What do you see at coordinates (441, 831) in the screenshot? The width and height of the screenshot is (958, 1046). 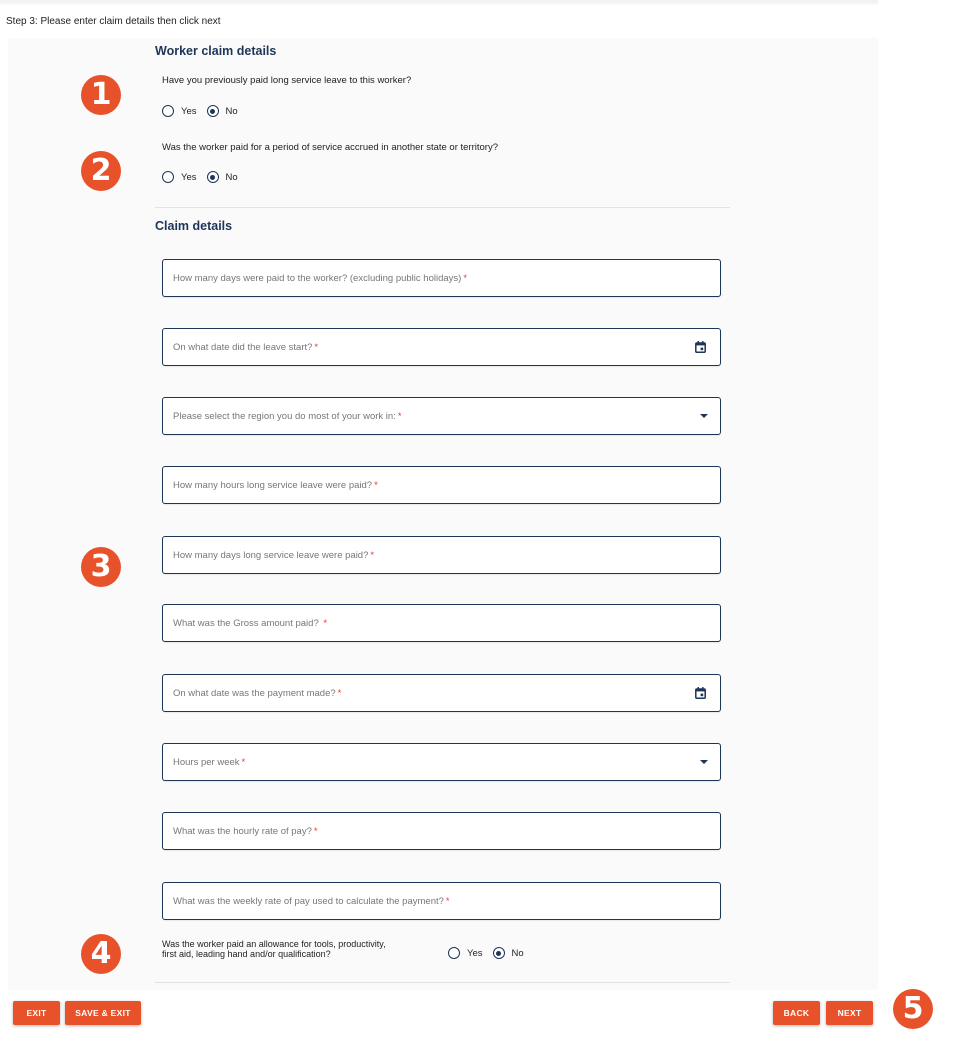 I see `hourly-rate-field: What was the hourly rate of pay? *` at bounding box center [441, 831].